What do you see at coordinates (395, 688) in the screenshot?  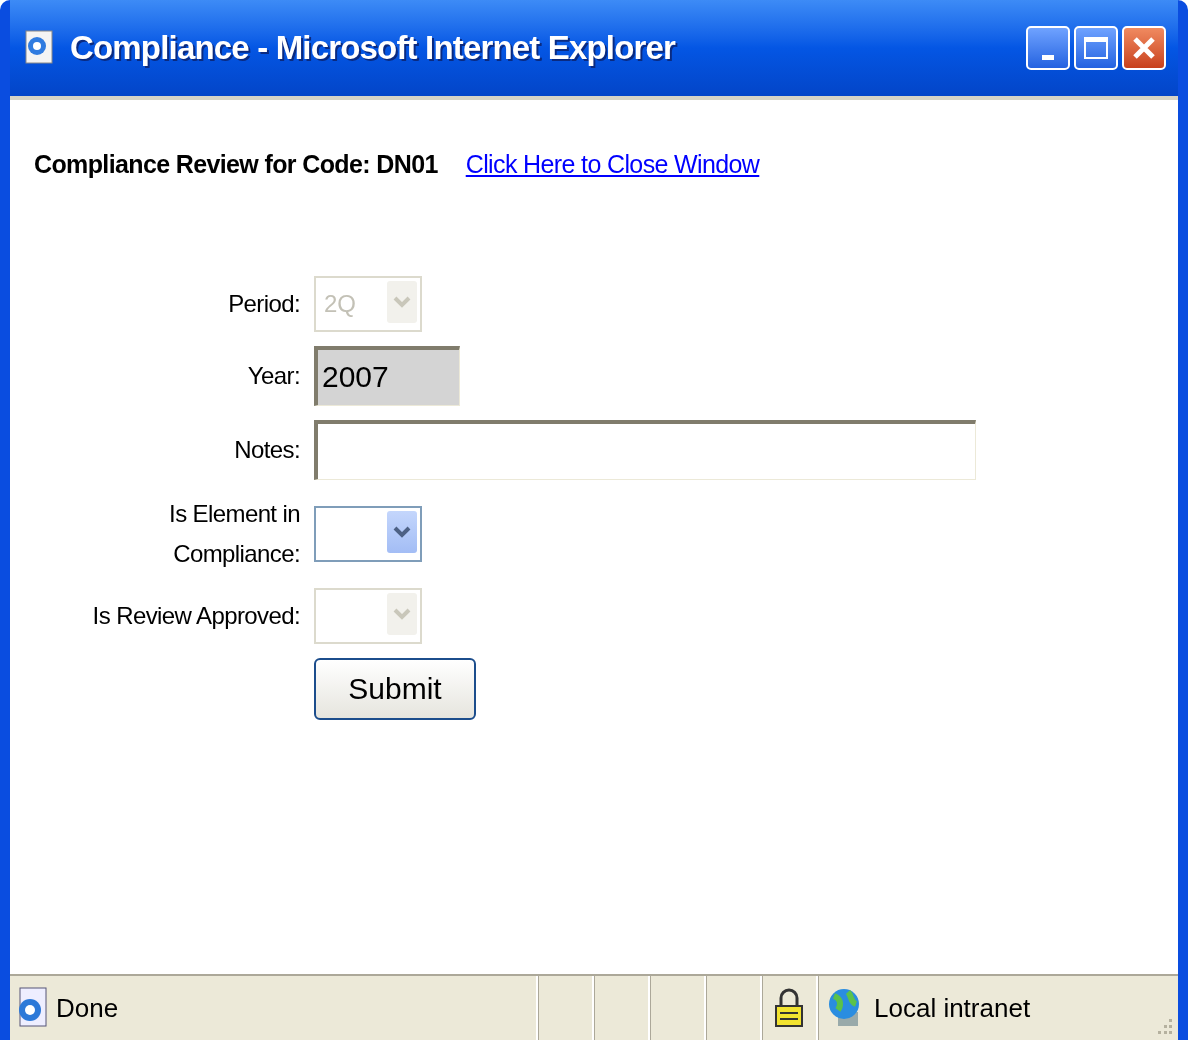 I see `submit-button: Submit` at bounding box center [395, 688].